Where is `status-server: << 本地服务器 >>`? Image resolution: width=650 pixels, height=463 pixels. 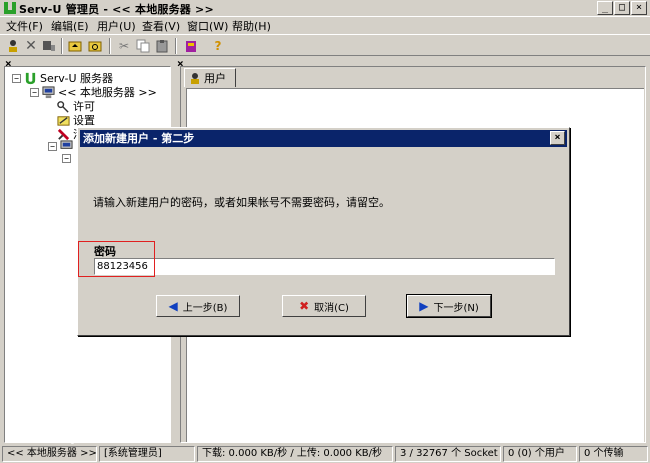
status-server: << 本地服务器 >> is located at coordinates (49, 454).